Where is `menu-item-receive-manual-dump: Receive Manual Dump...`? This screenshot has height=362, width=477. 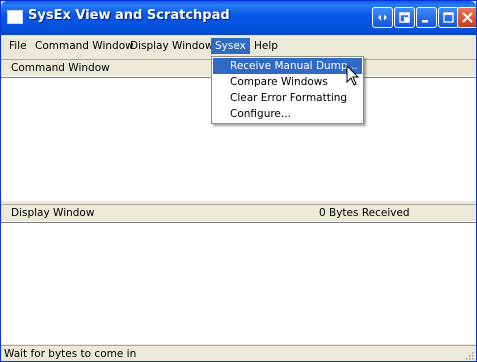
menu-item-receive-manual-dump: Receive Manual Dump... is located at coordinates (287, 66).